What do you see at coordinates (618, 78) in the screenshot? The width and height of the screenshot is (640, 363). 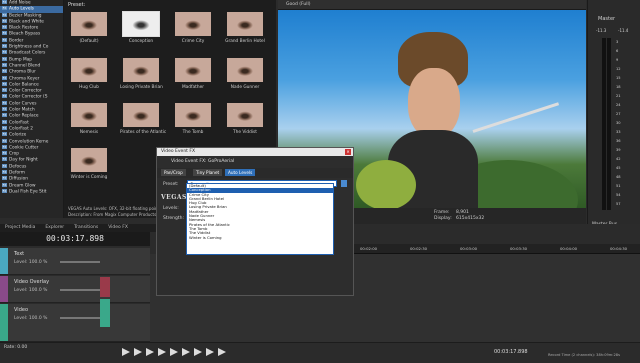 I see `meter-scale-label: 15` at bounding box center [618, 78].